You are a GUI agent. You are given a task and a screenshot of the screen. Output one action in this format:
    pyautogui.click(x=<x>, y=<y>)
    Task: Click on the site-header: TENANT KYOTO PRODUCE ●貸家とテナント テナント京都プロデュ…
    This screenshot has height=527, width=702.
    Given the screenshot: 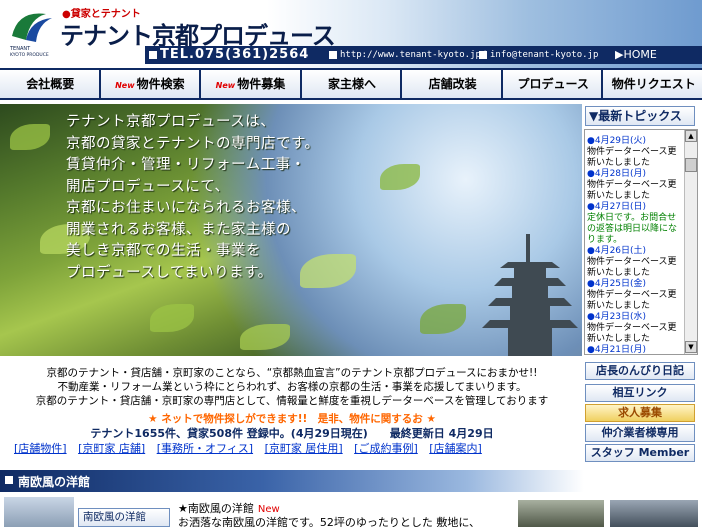 What is the action you would take?
    pyautogui.click(x=351, y=34)
    